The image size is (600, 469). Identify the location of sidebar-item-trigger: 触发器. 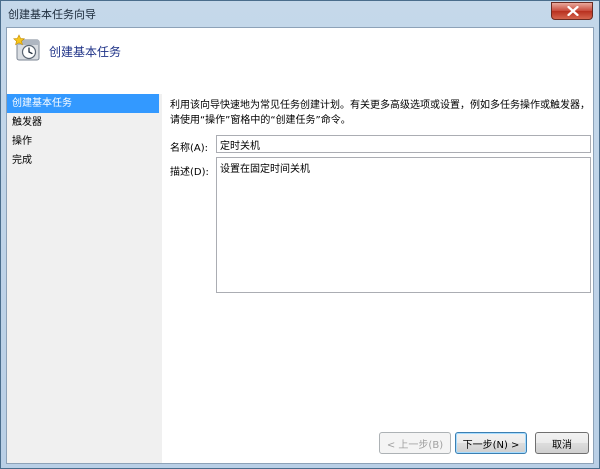
(83, 122).